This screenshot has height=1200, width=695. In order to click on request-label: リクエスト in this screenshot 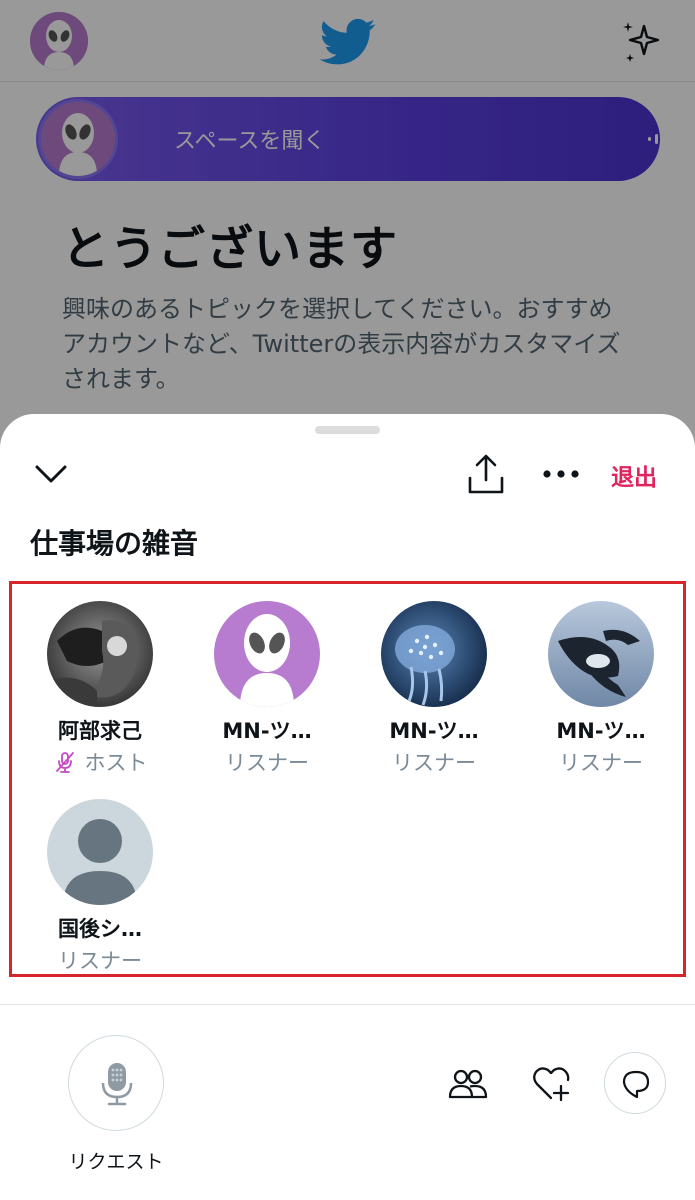, I will do `click(116, 1162)`.